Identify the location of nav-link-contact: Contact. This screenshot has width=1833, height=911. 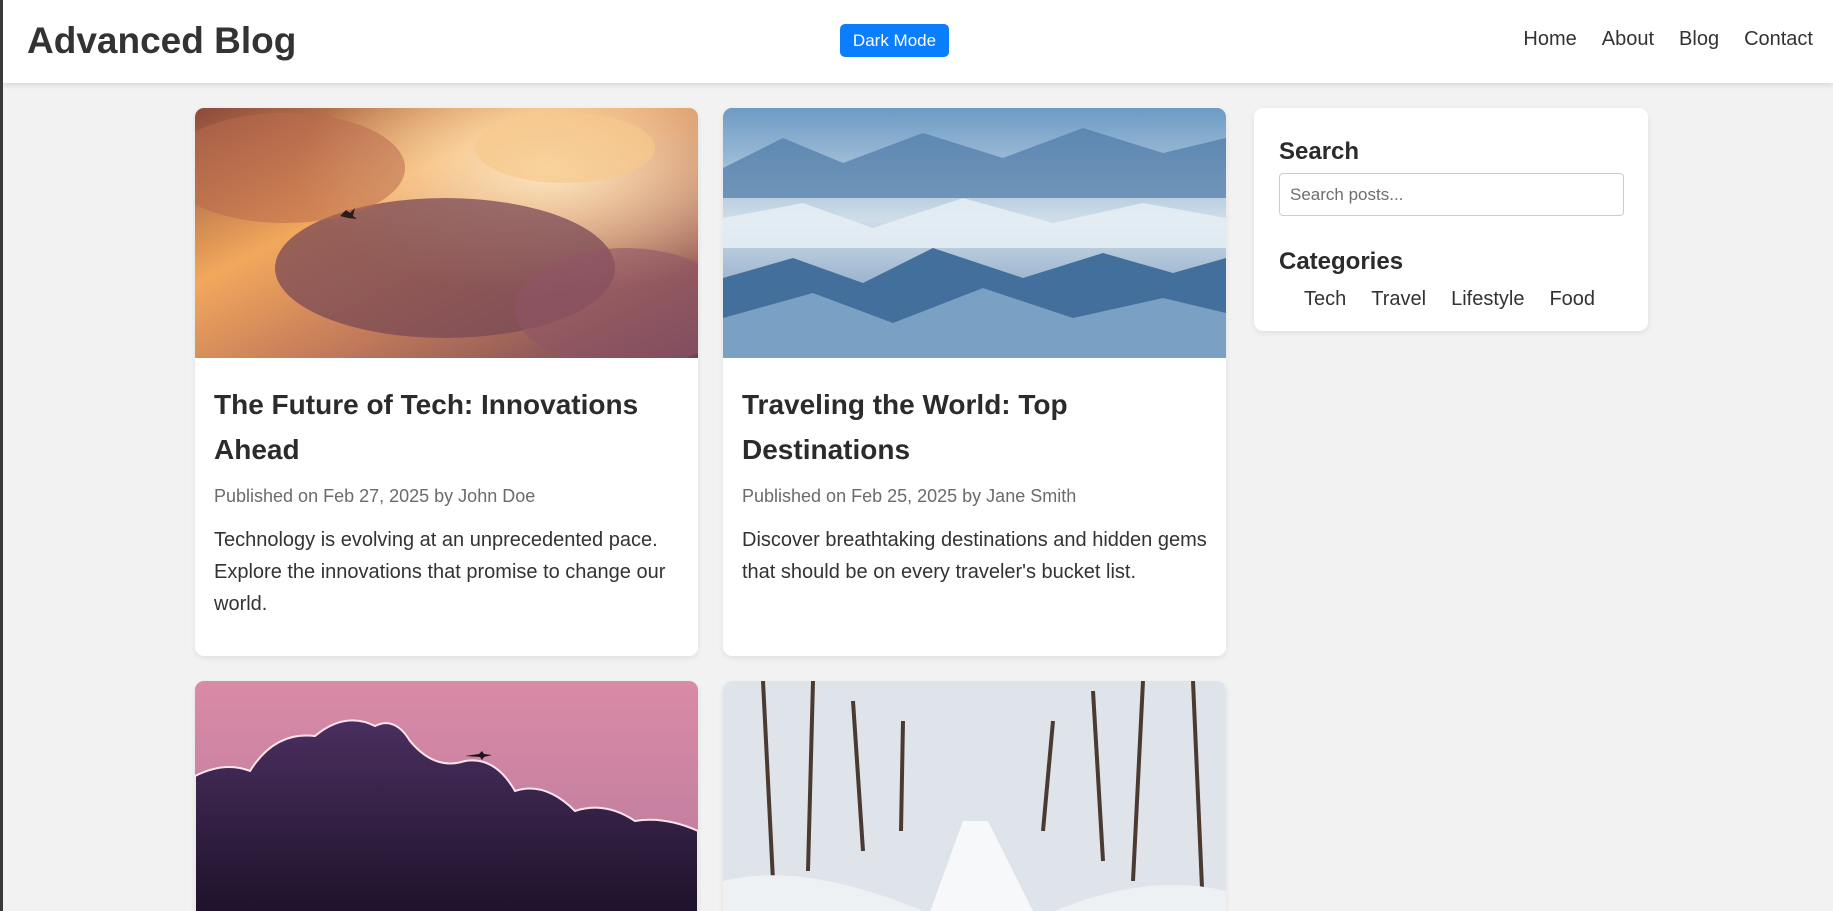
(1778, 39).